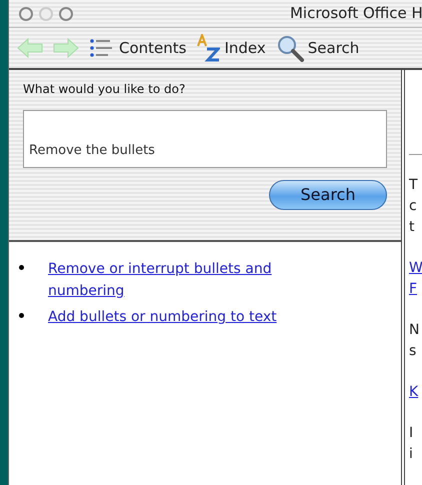 The height and width of the screenshot is (485, 422). Describe the element at coordinates (137, 48) in the screenshot. I see `toolbar-button: Contents` at that location.